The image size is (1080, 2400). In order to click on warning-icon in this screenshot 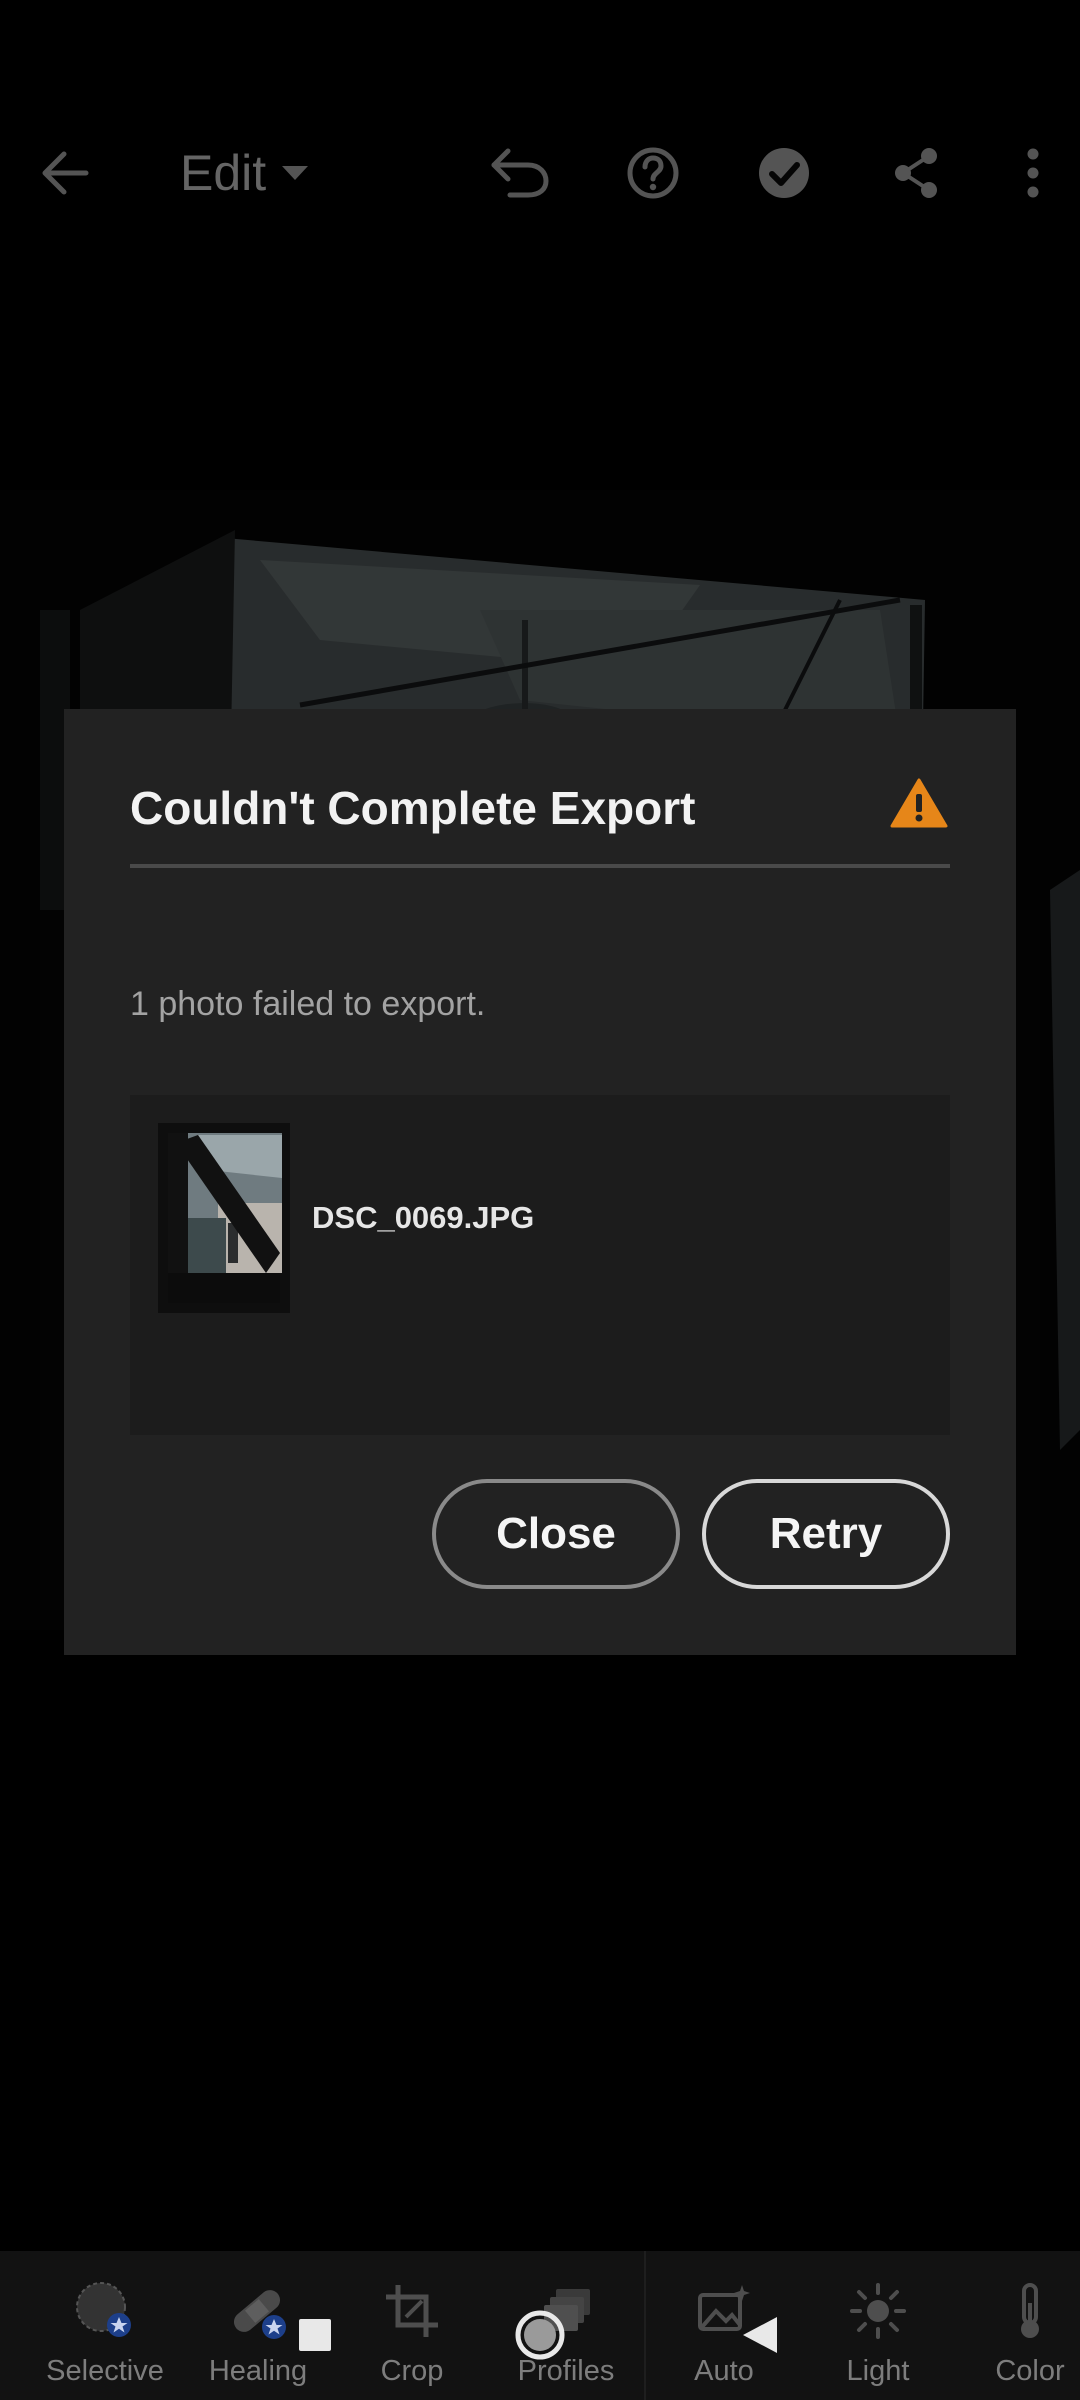, I will do `click(919, 803)`.